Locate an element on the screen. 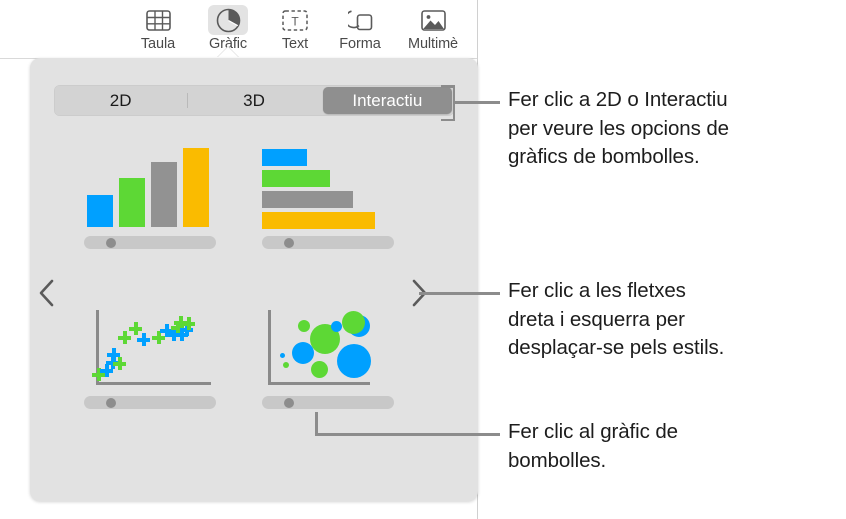 The height and width of the screenshot is (519, 846). thumbnail-scatter-chart is located at coordinates (150, 359).